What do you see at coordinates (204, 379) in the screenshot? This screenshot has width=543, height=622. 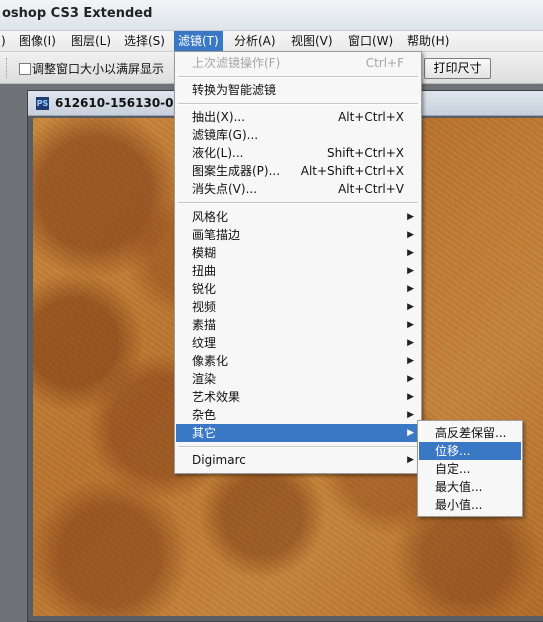 I see `menu-item-label: 渲染` at bounding box center [204, 379].